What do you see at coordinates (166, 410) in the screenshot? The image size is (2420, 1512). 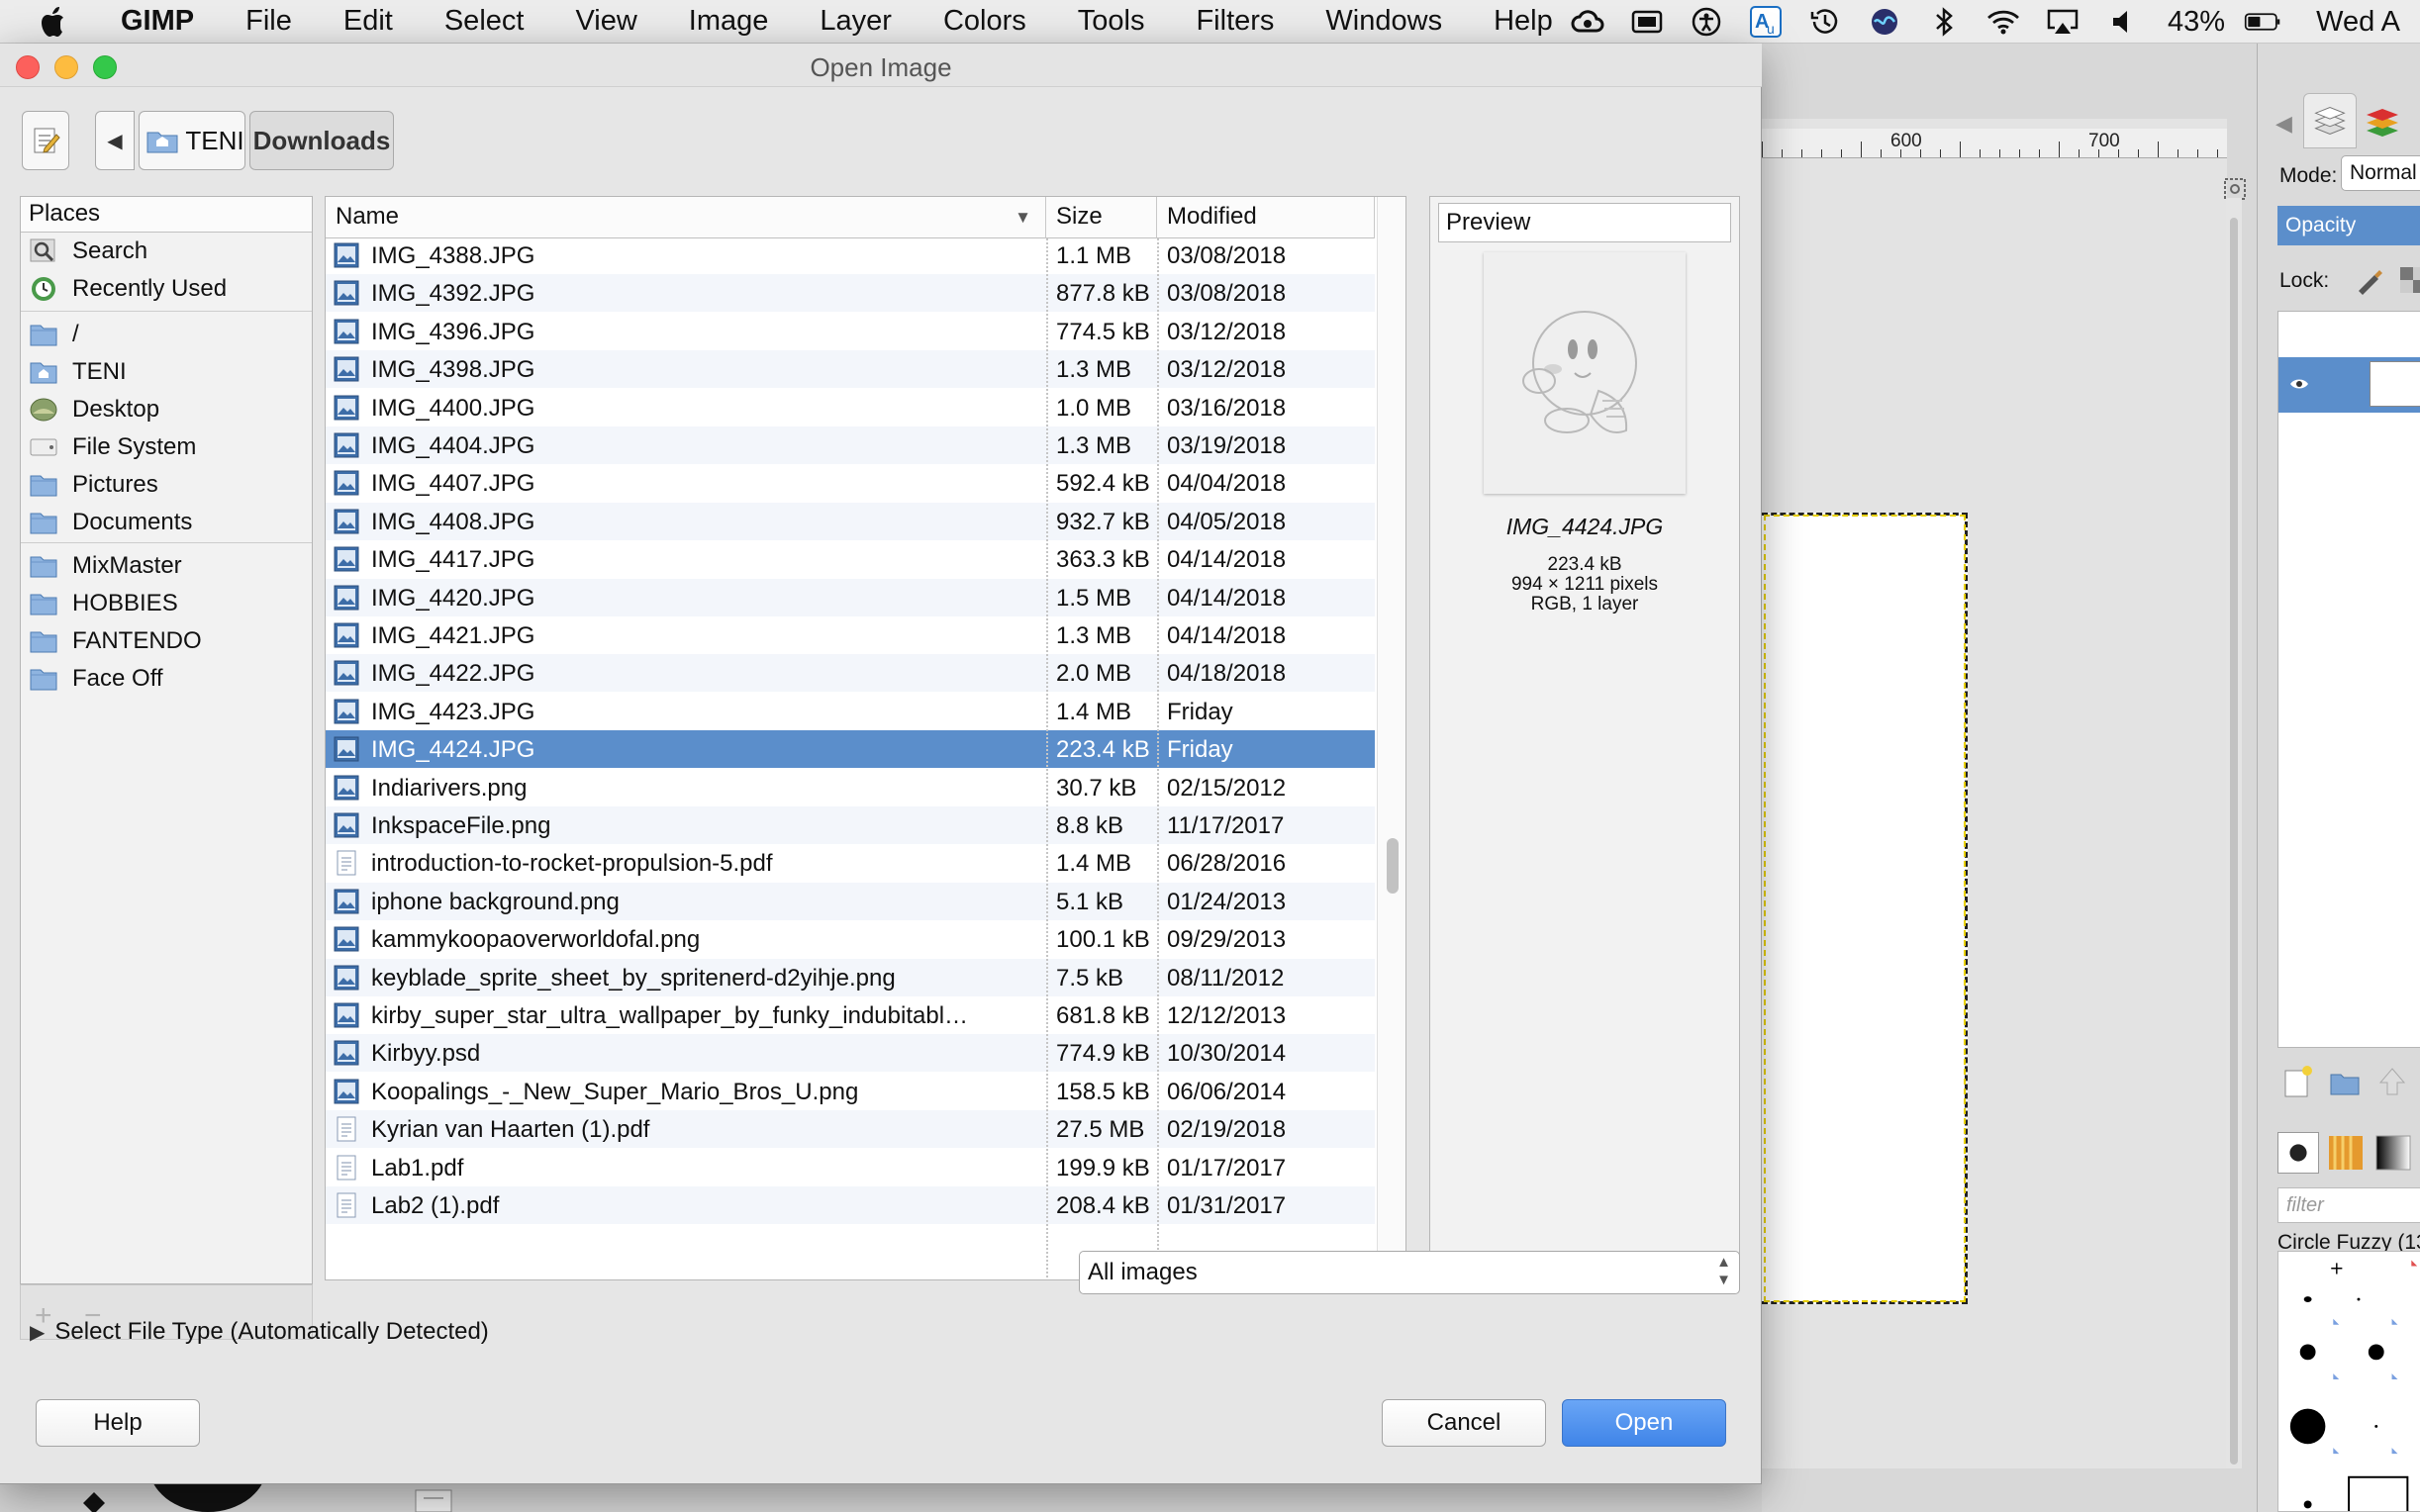 I see `place-item: Desktop` at bounding box center [166, 410].